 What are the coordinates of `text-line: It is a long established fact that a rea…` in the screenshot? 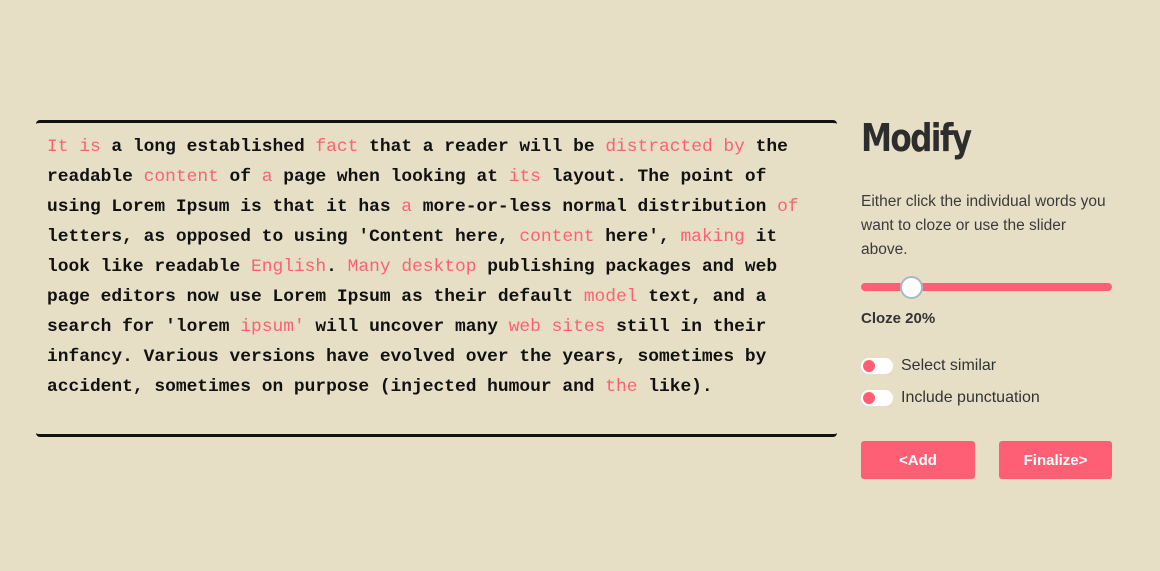 It's located at (423, 147).